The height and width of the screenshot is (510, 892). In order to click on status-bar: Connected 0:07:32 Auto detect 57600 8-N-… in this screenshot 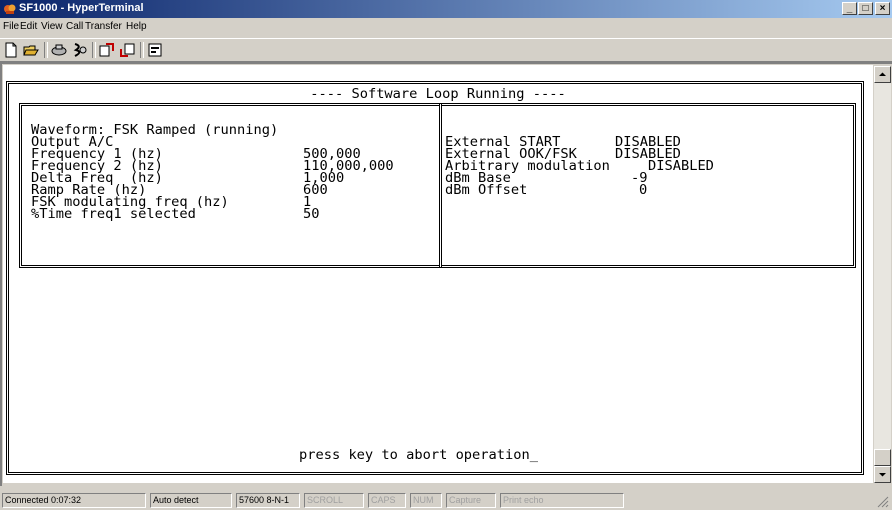, I will do `click(446, 500)`.